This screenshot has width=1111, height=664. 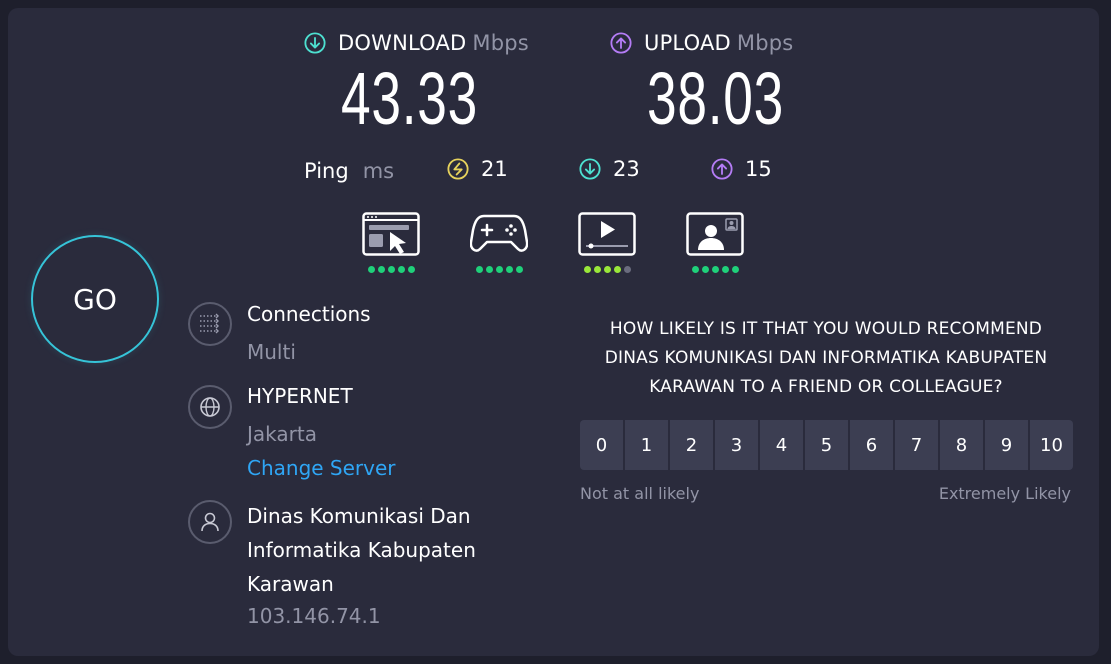 I want to click on connections-icon, so click(x=209, y=323).